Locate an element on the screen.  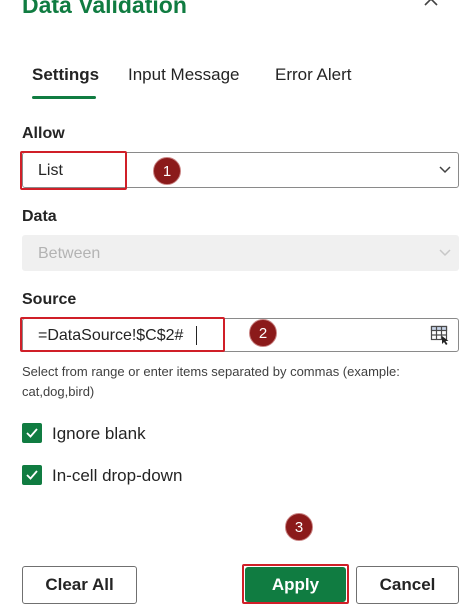
data-label: Data is located at coordinates (39, 216).